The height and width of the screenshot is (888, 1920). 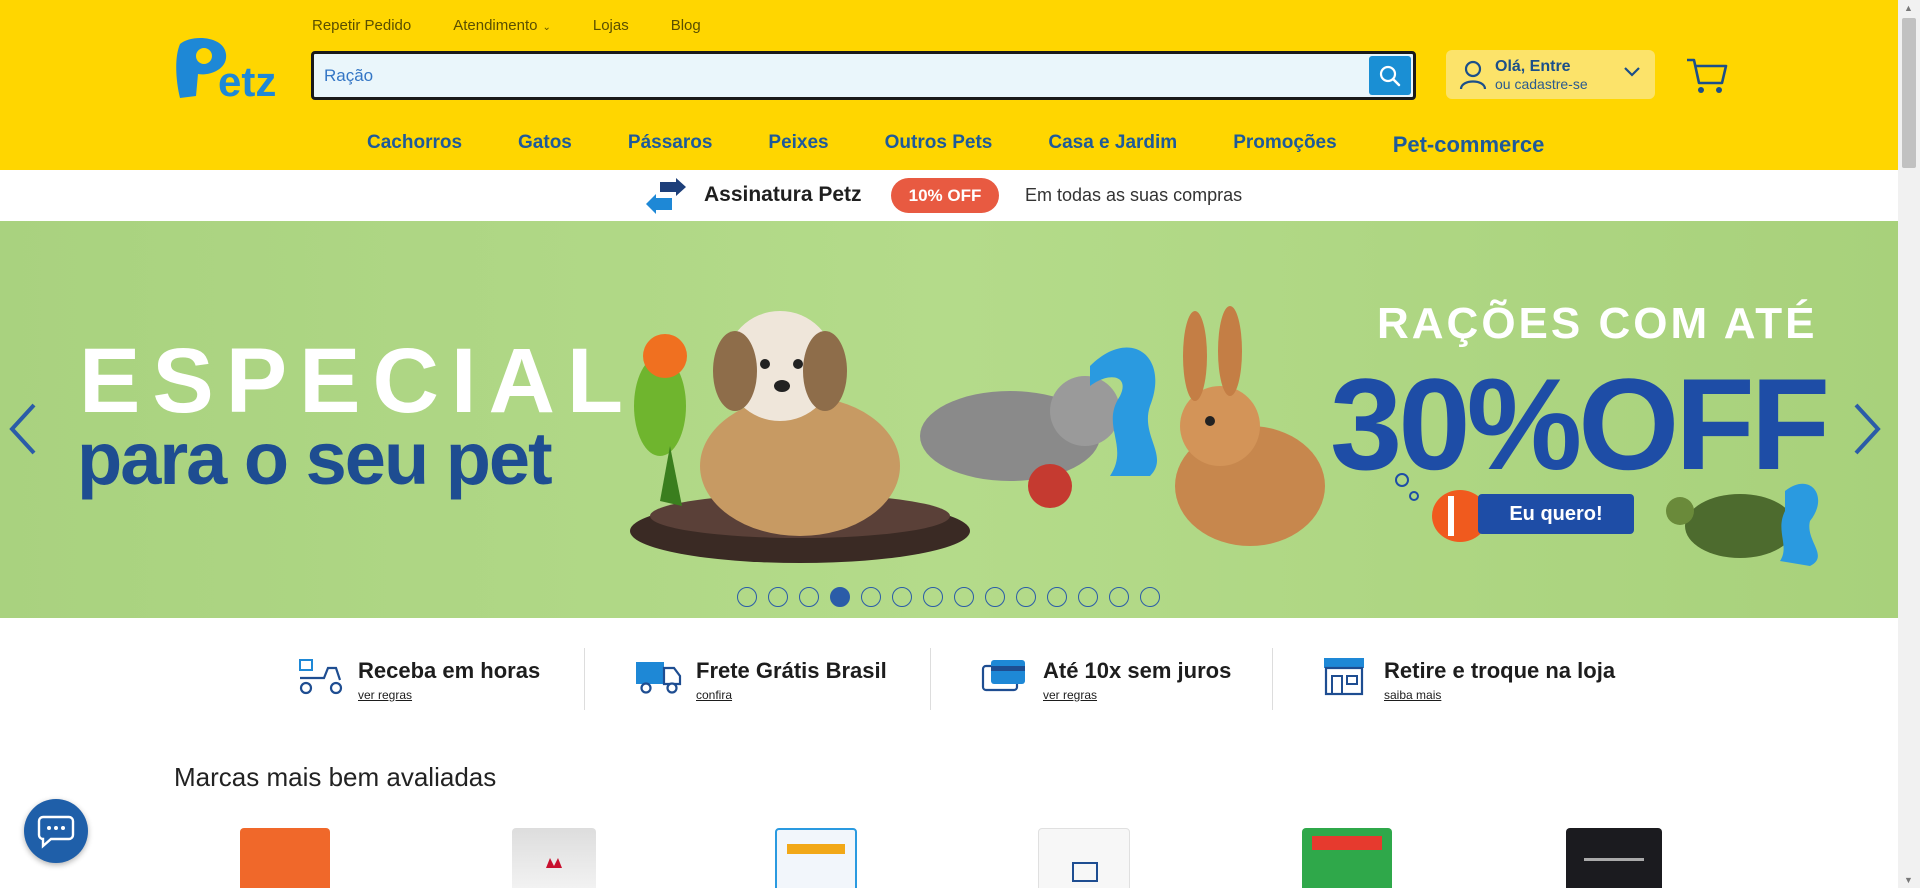 I want to click on subscription-badge: 10% OFF, so click(x=945, y=195).